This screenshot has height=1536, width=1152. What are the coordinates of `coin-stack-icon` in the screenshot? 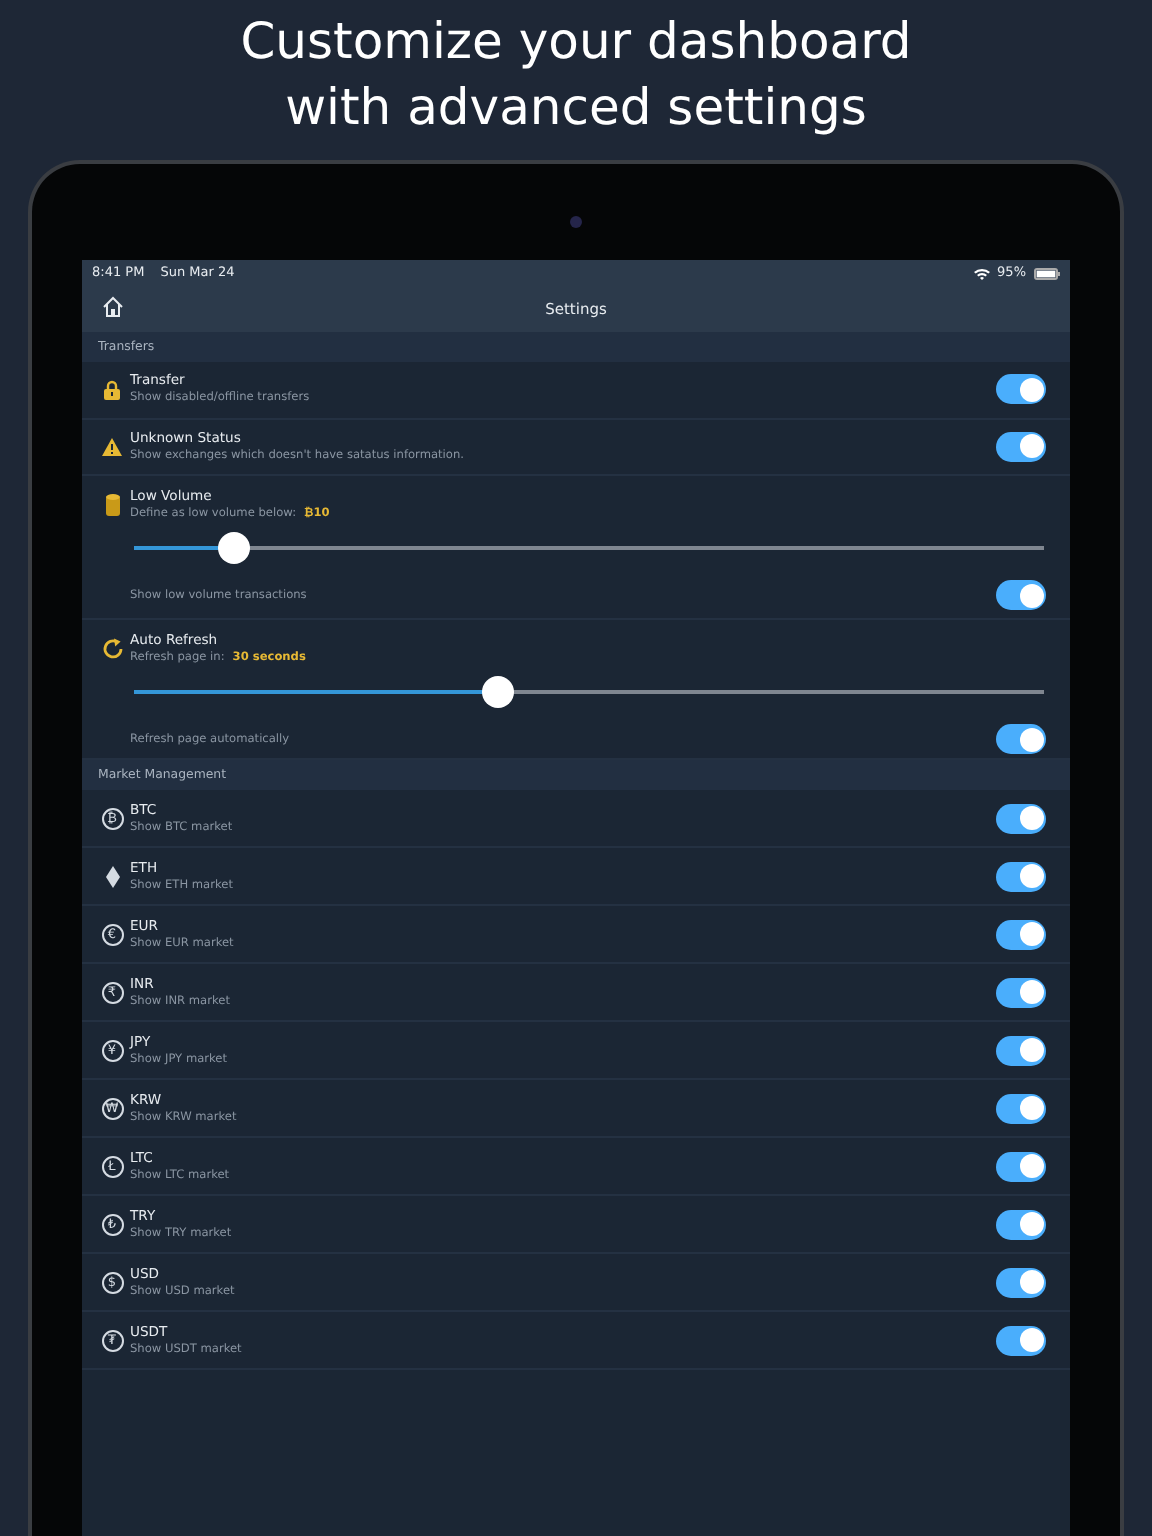 It's located at (112, 504).